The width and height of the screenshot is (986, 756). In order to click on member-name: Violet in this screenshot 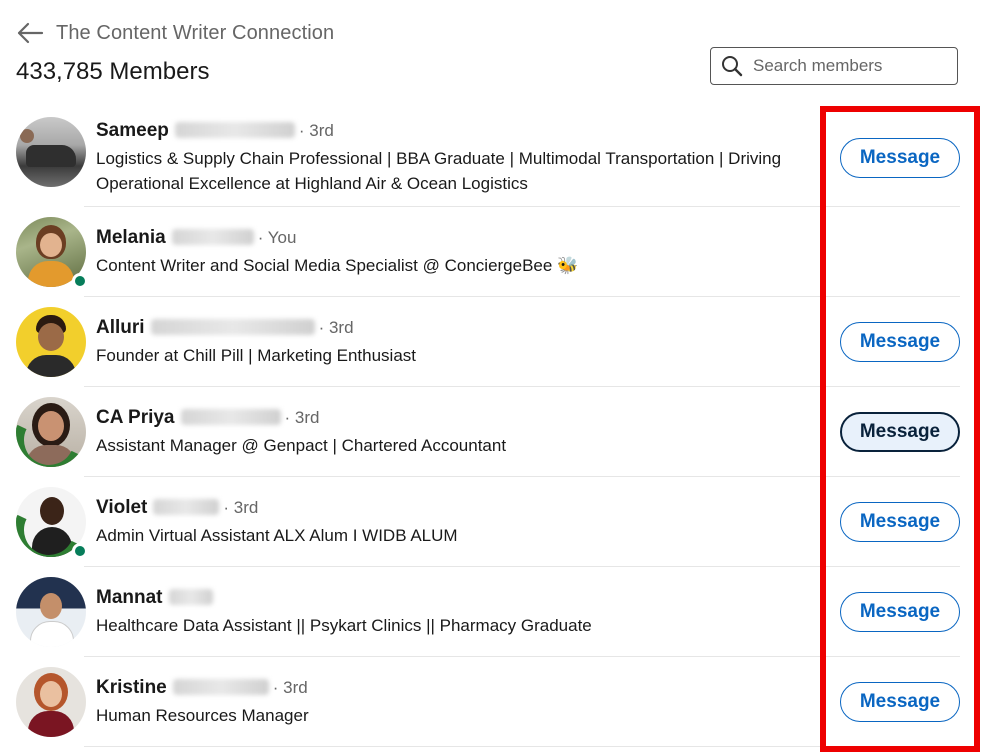, I will do `click(121, 508)`.